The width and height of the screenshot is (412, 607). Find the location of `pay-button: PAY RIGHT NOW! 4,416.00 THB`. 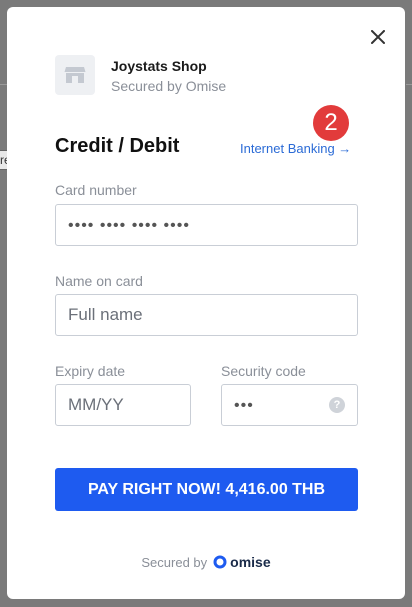

pay-button: PAY RIGHT NOW! 4,416.00 THB is located at coordinates (206, 489).